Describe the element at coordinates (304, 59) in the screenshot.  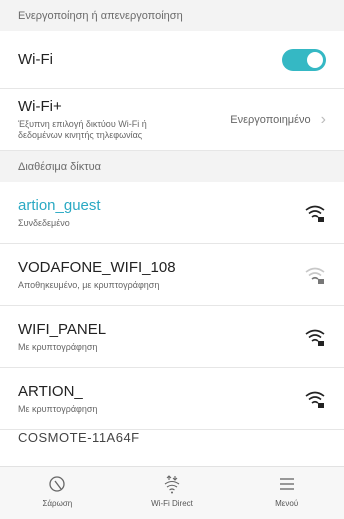
I see `wifi-switch` at that location.